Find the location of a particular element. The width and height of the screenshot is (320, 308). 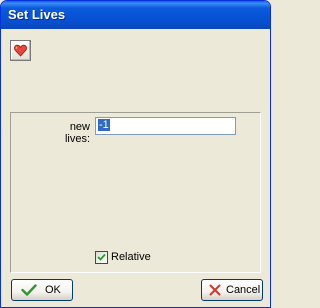

heart-icon is located at coordinates (20, 50).